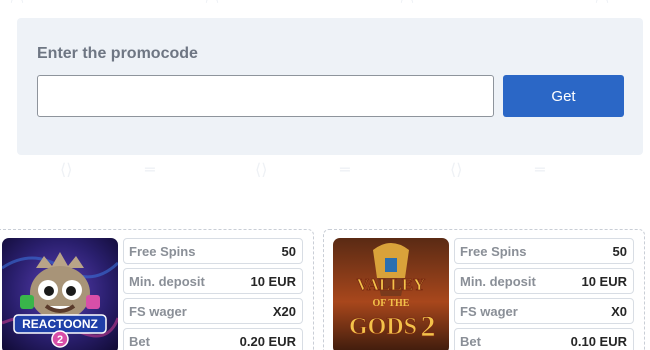 The image size is (650, 350). What do you see at coordinates (117, 53) in the screenshot?
I see `promocode-title: Enter the promocode` at bounding box center [117, 53].